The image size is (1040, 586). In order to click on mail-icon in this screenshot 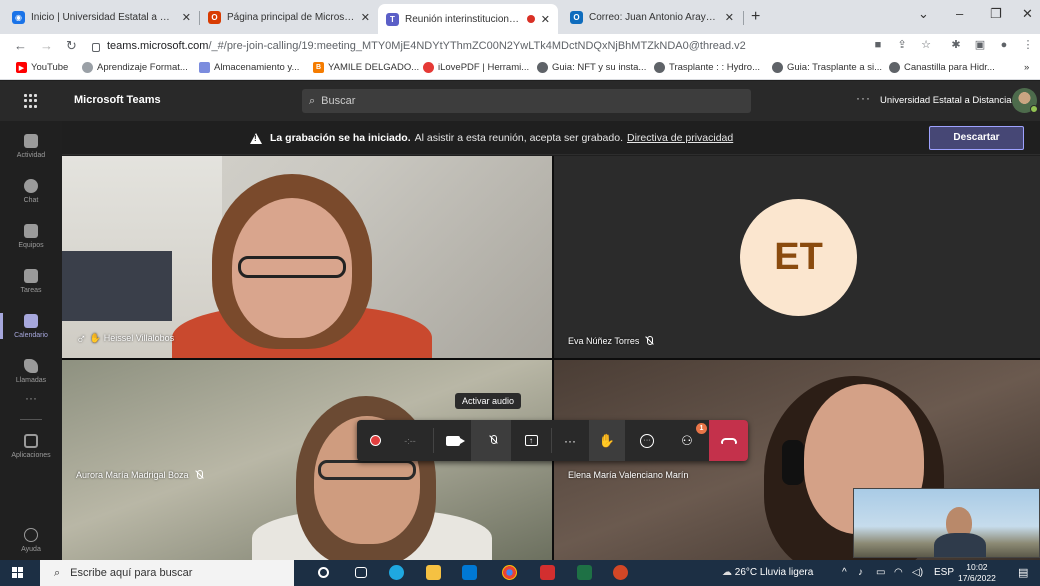, I will do `click(469, 572)`.